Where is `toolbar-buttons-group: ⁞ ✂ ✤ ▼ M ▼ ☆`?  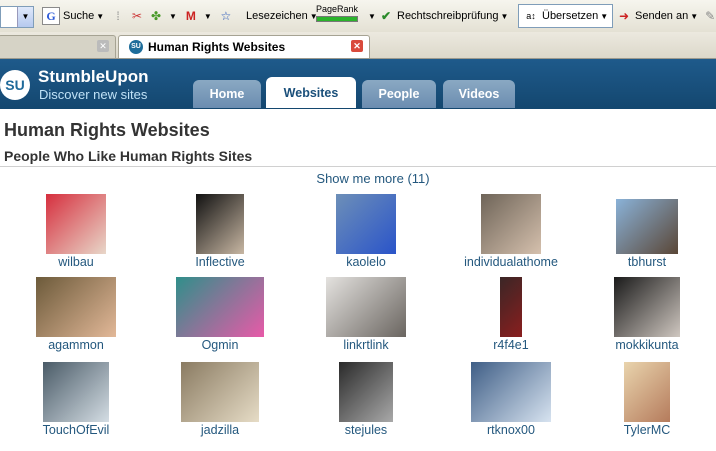
toolbar-buttons-group: ⁞ ✂ ✤ ▼ M ▼ ☆ is located at coordinates (173, 16).